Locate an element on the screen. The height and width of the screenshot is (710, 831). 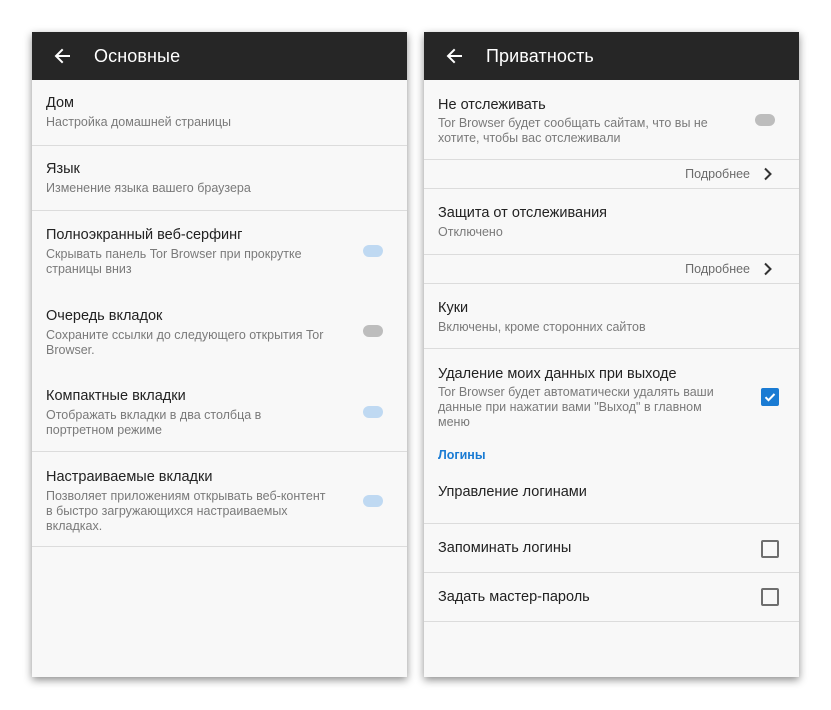
remember-logins-checkbox is located at coordinates (770, 549).